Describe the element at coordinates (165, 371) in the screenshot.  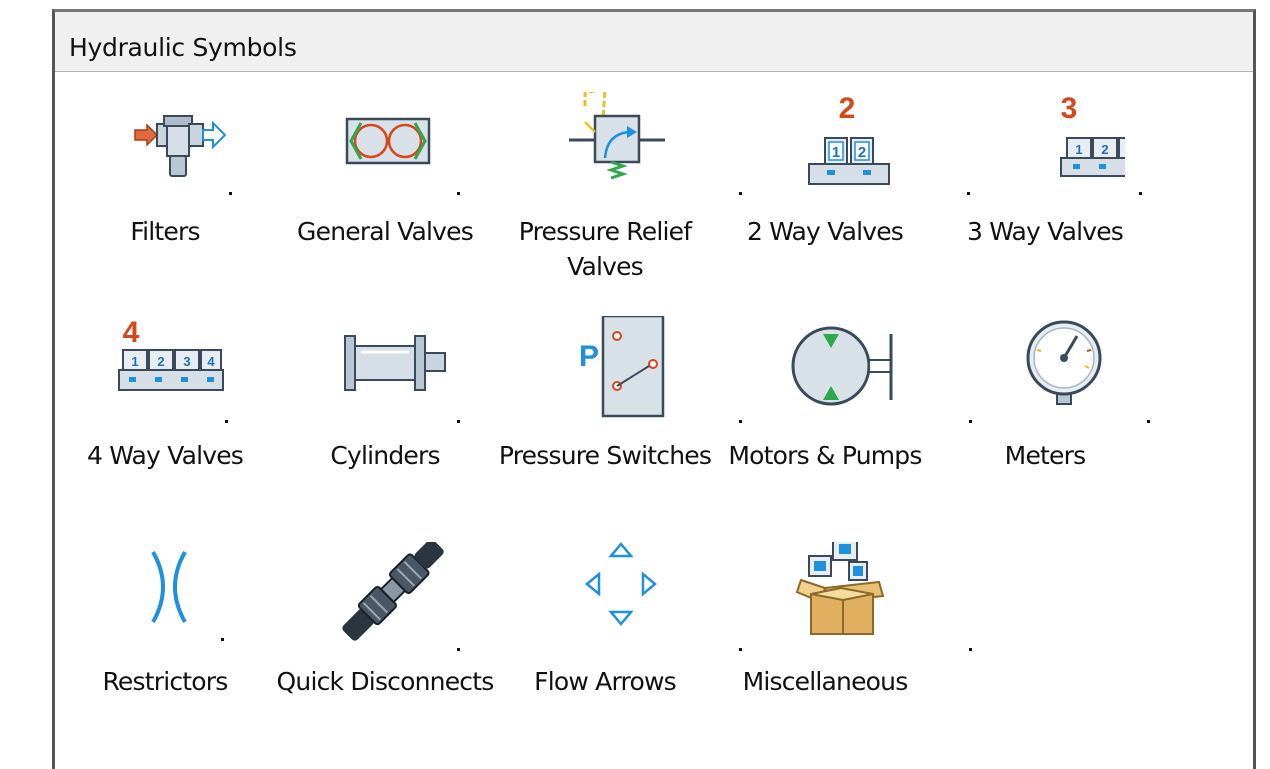
I see `four-way-valve-icon: 4 1 2 3 4` at that location.